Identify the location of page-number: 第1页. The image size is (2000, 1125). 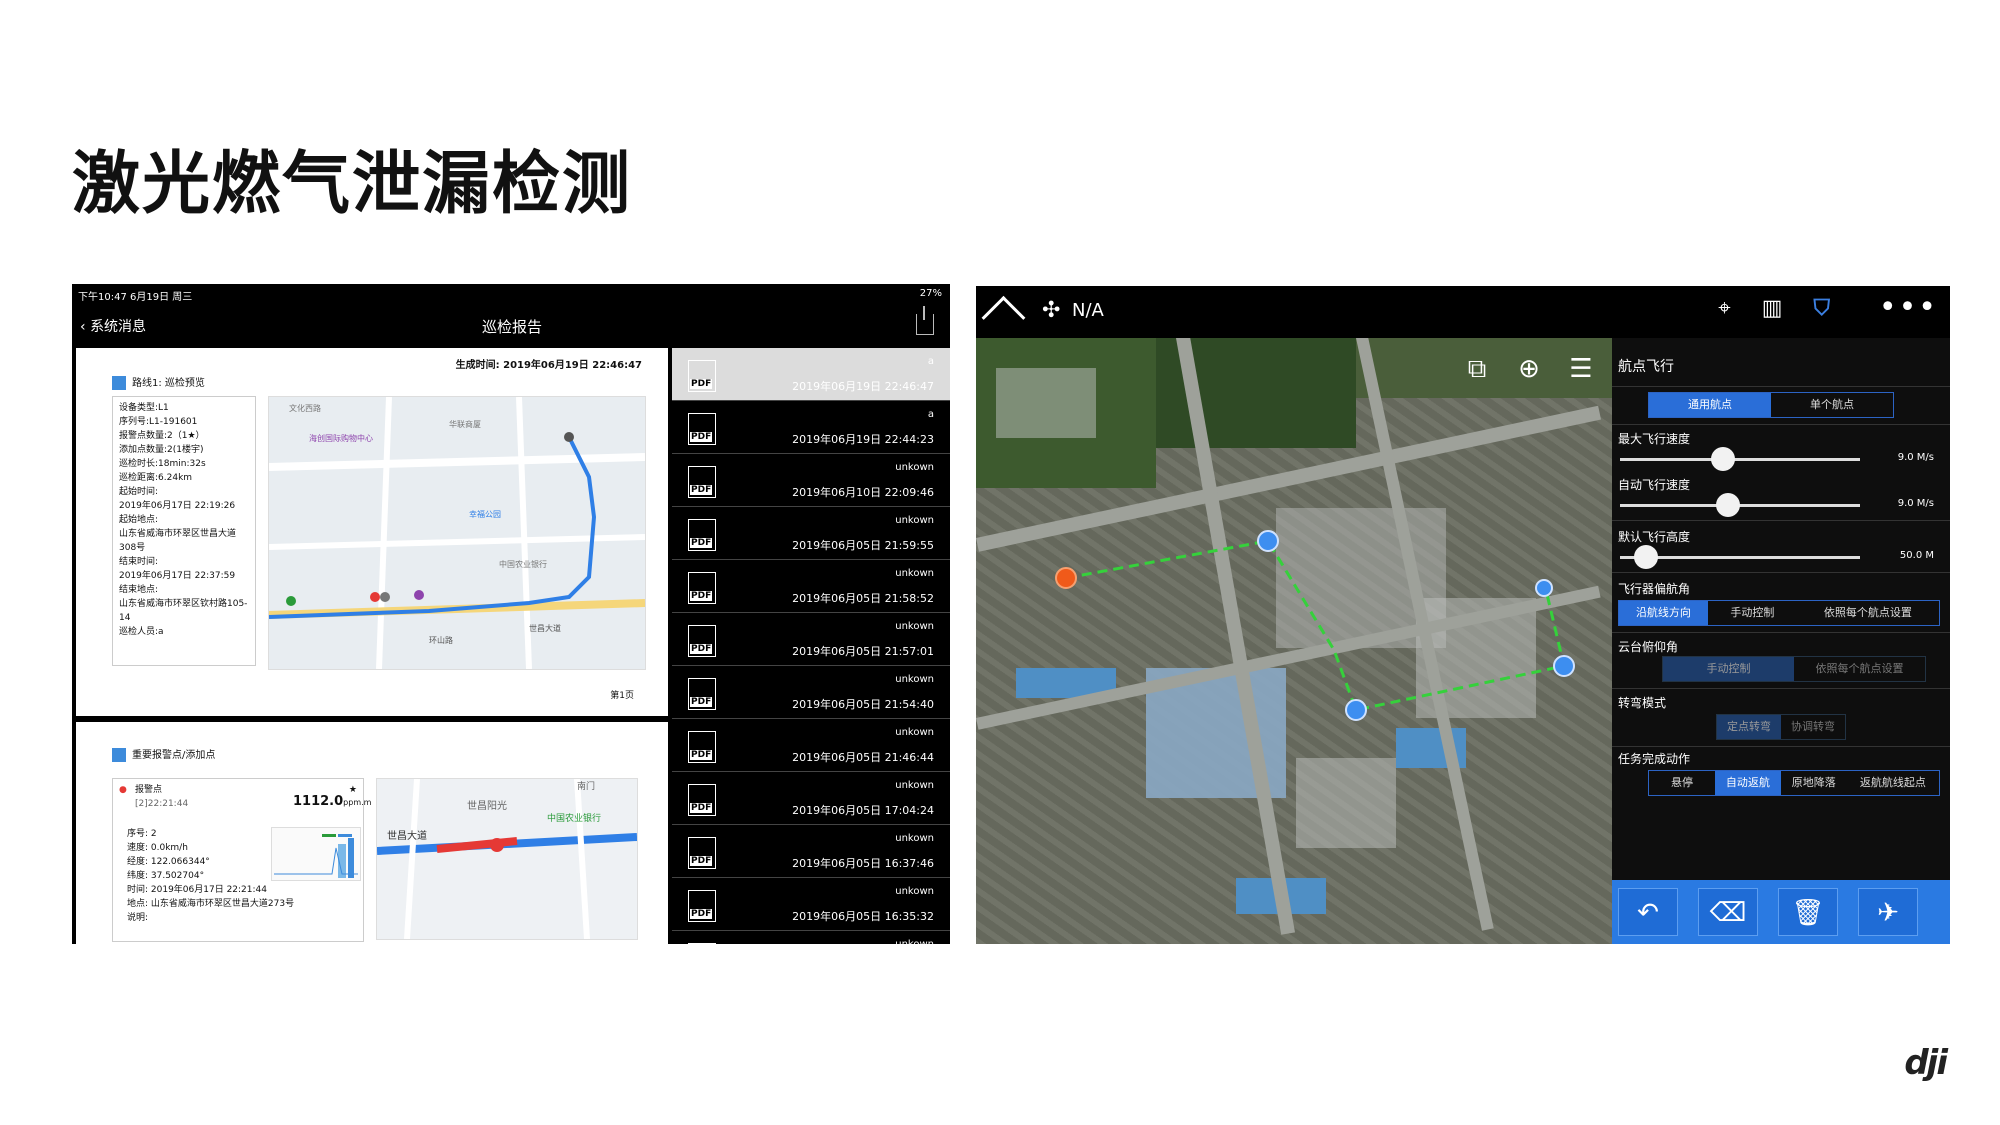
(622, 696).